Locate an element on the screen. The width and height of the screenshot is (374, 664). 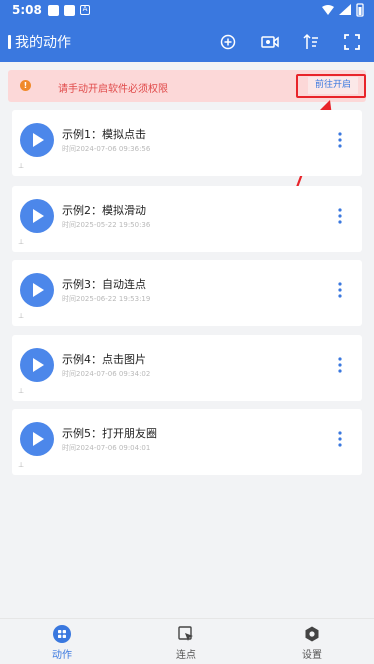
add-icon is located at coordinates (228, 42).